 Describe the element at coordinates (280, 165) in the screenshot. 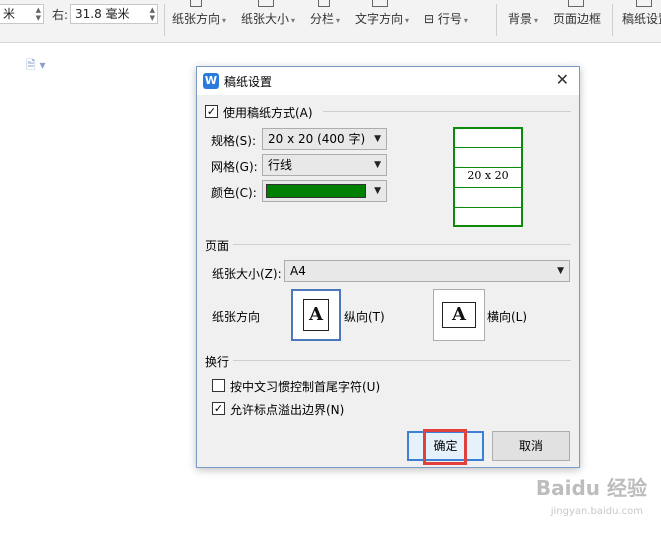

I see `grid-value: 行线` at that location.